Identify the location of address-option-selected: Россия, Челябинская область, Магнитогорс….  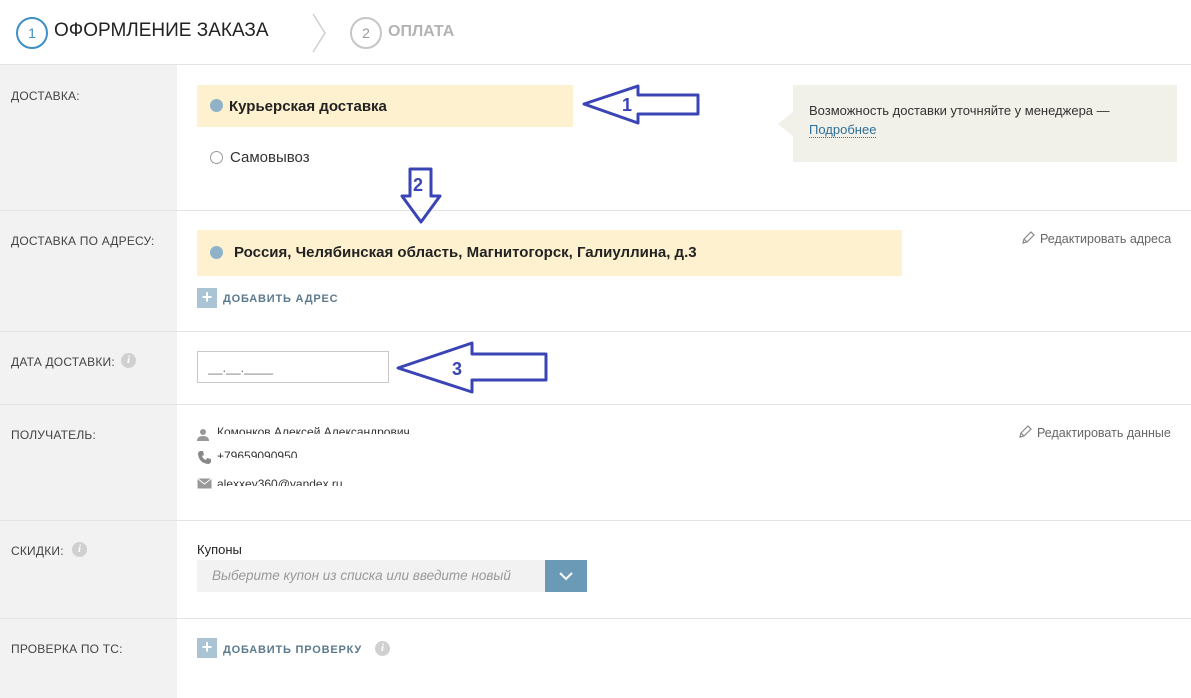
(549, 253).